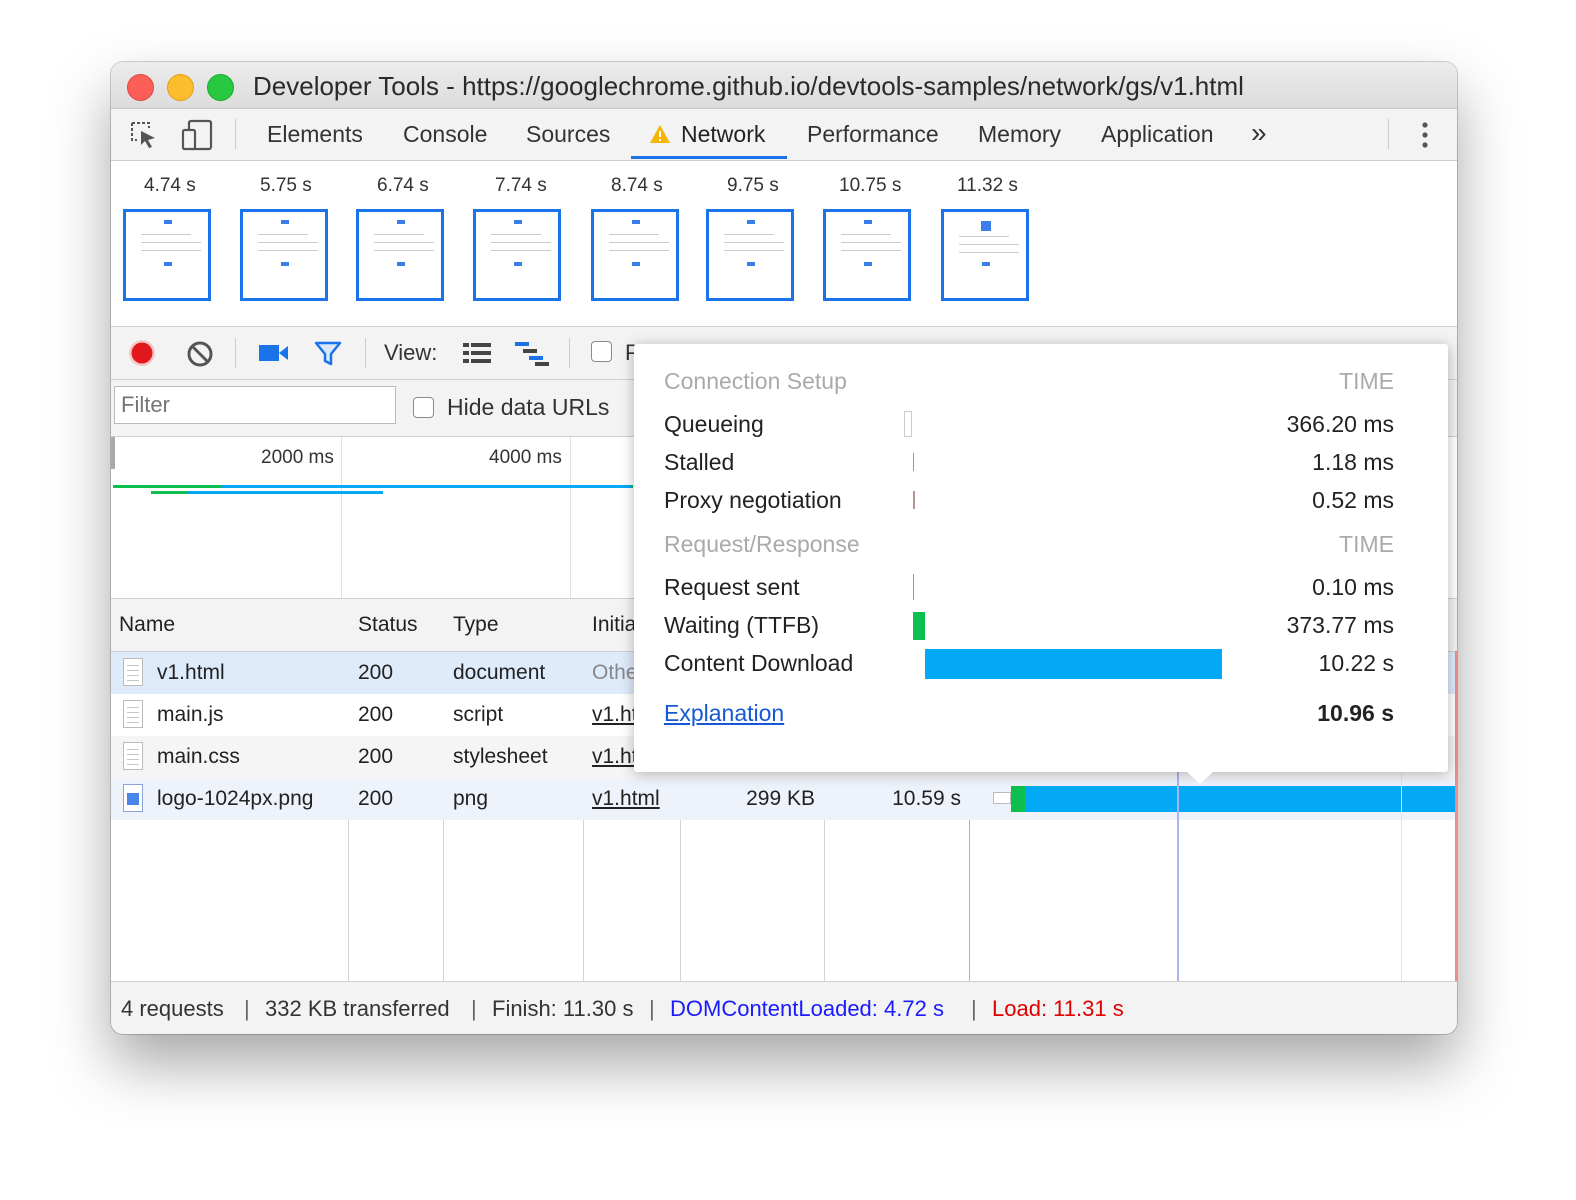 This screenshot has height=1200, width=1576. I want to click on minimize-window-button, so click(180, 87).